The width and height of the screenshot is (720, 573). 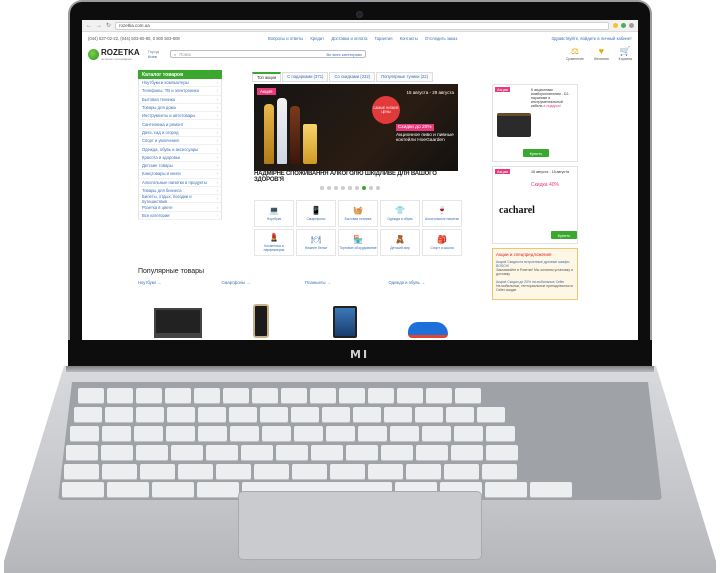 I want to click on extension-icon, so click(x=623, y=25).